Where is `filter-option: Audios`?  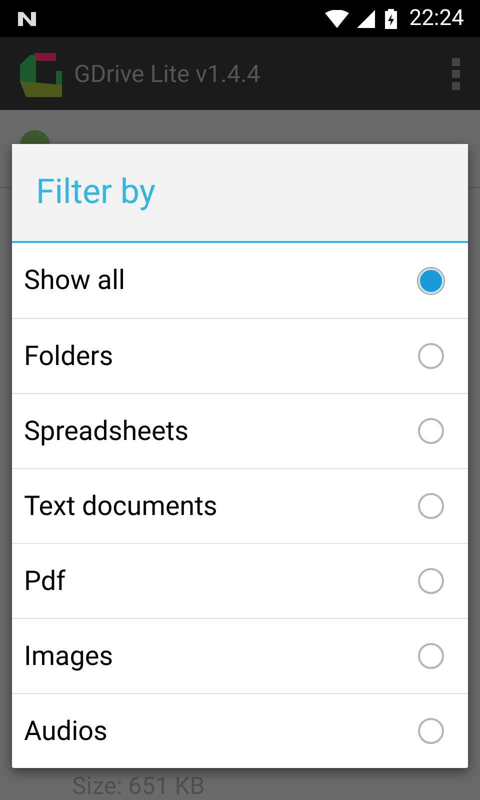
filter-option: Audios is located at coordinates (240, 730).